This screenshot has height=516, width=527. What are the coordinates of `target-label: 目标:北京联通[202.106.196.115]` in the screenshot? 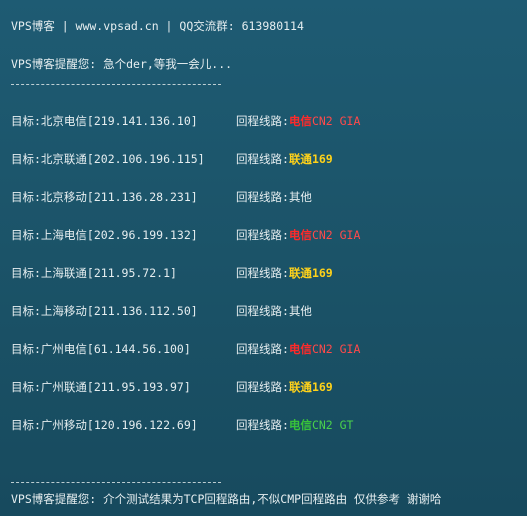 It's located at (108, 159).